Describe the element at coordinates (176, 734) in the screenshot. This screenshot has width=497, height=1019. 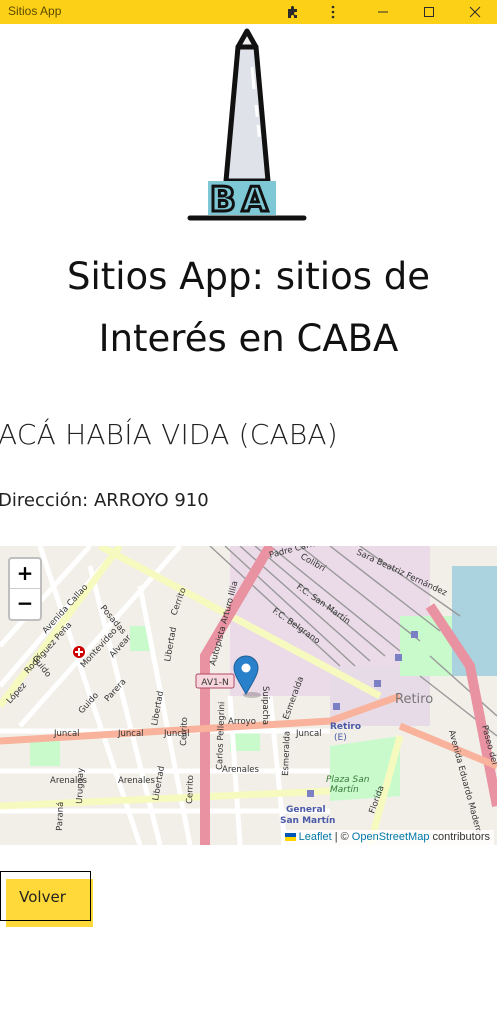
I see `label-juncal-3: Juncal` at that location.